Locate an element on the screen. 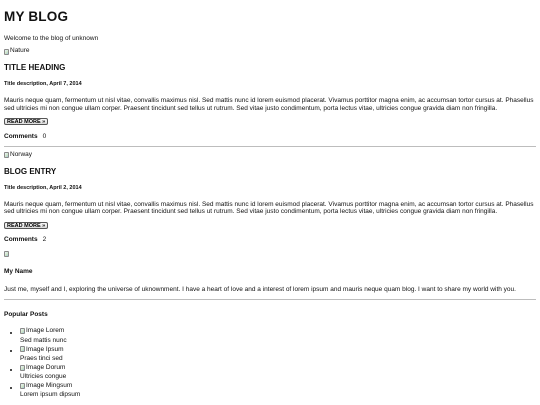  comments-count-badge: 2 is located at coordinates (44, 240).